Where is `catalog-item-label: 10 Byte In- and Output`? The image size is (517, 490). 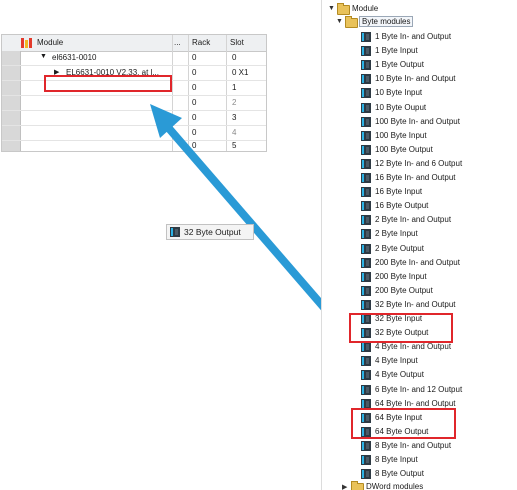 catalog-item-label: 10 Byte In- and Output is located at coordinates (415, 79).